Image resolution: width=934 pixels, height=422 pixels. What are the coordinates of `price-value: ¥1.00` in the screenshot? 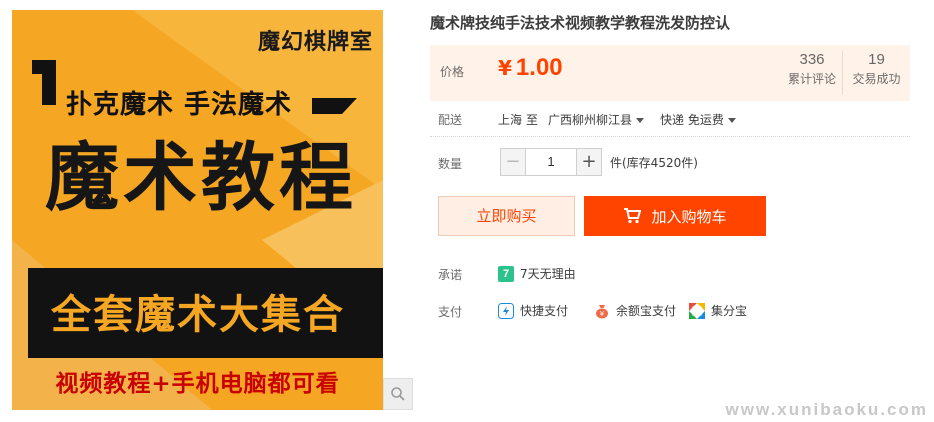 It's located at (530, 68).